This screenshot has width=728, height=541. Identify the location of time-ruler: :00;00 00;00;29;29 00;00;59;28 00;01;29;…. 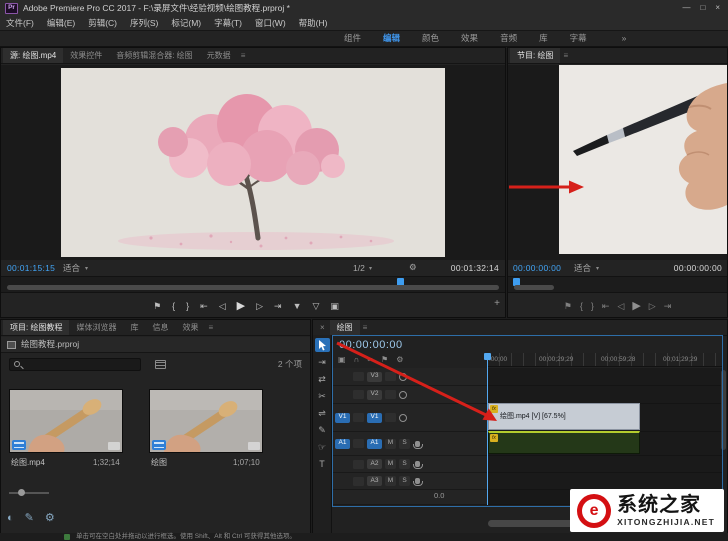
(604, 360).